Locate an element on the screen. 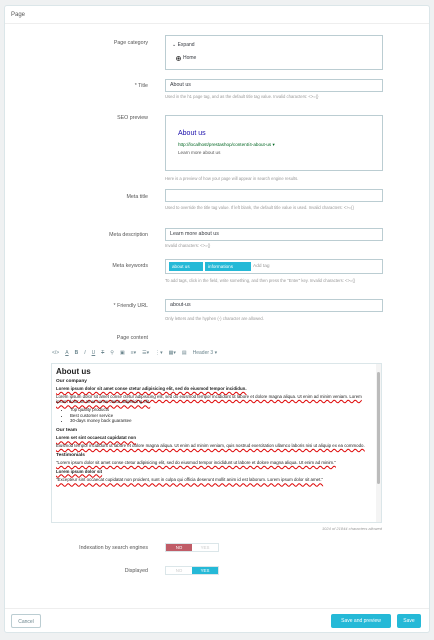 Image resolution: width=434 pixels, height=640 pixels. media-icon: ▤ is located at coordinates (184, 353).